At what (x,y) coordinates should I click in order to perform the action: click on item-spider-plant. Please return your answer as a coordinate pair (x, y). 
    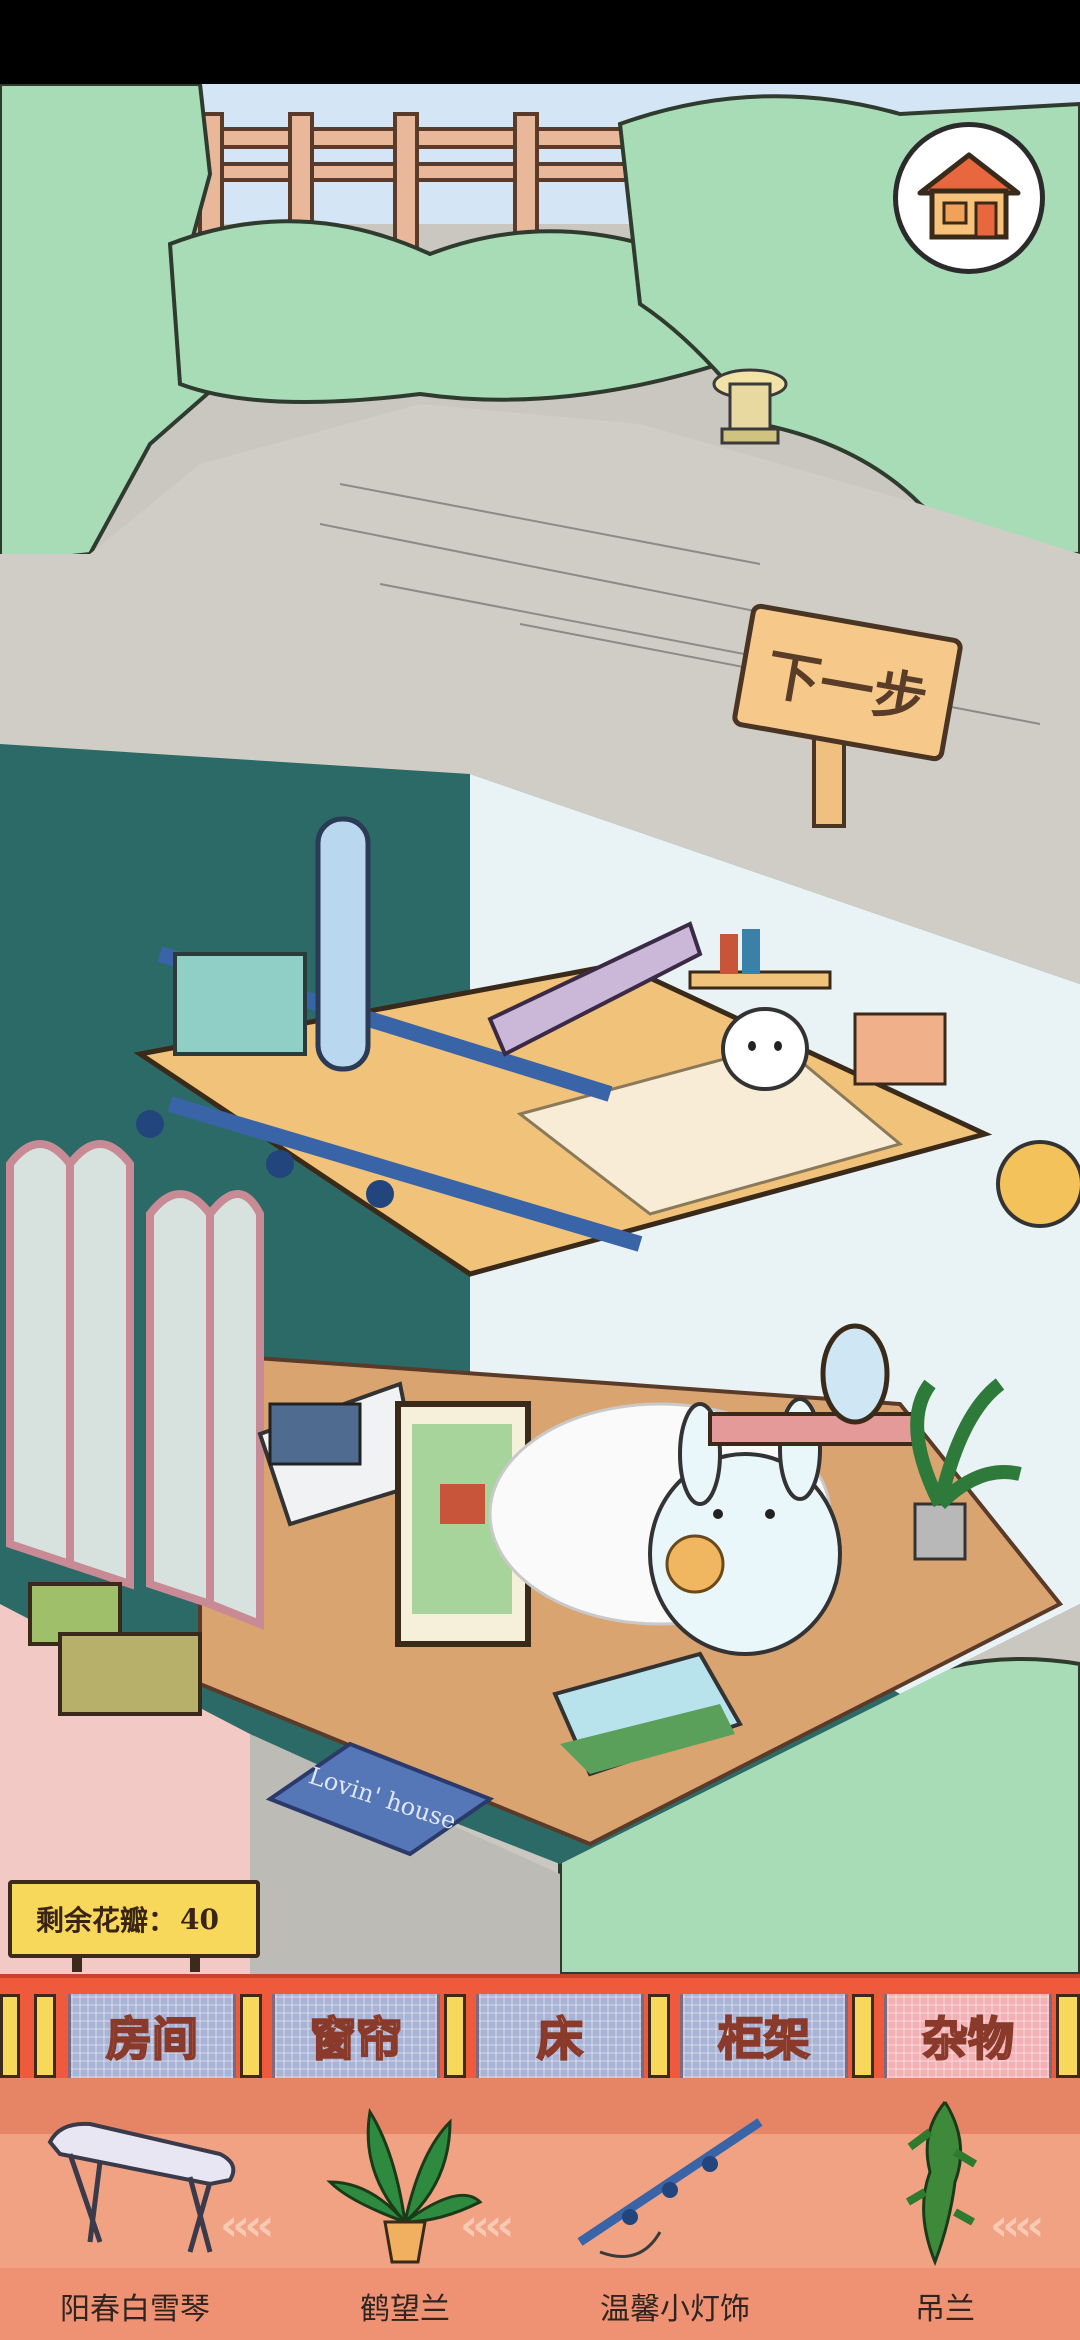
    Looking at the image, I should click on (945, 2182).